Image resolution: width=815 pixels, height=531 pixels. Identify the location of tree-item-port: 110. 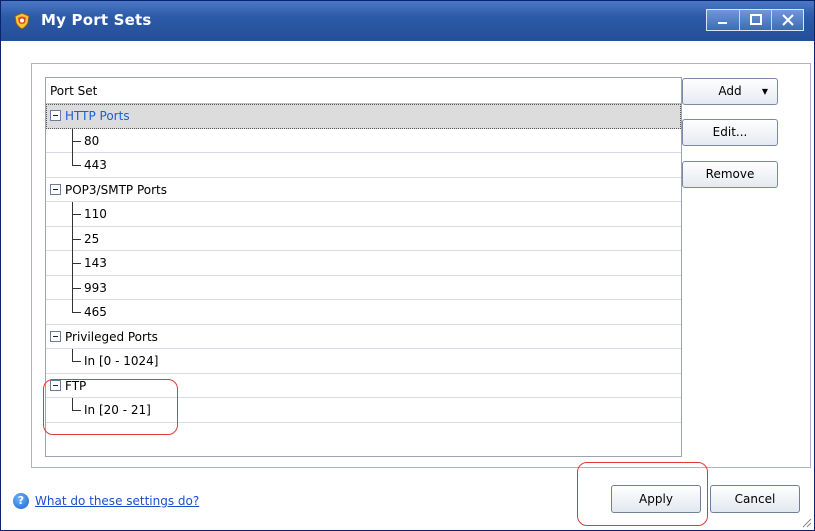
(363, 214).